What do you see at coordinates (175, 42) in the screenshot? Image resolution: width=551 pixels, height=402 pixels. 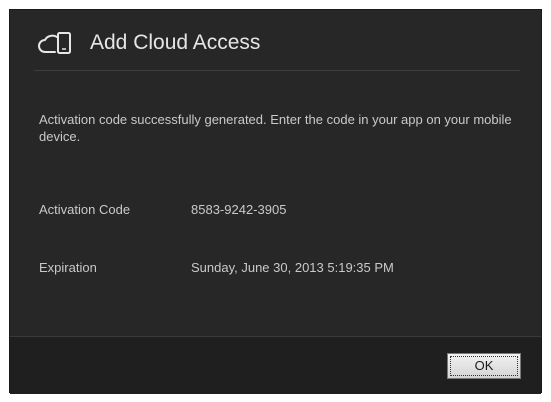 I see `dialog-title: Add Cloud Access` at bounding box center [175, 42].